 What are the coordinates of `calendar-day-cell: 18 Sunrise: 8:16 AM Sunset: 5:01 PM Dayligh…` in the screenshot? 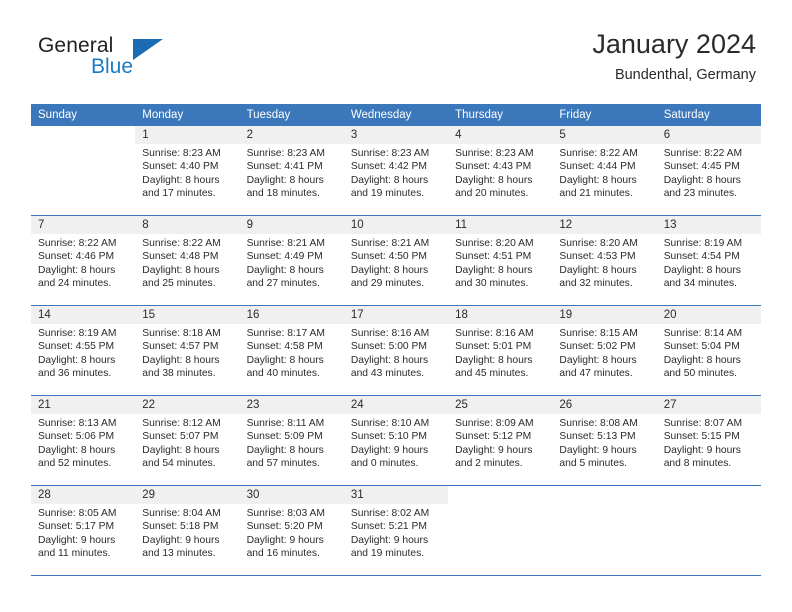 It's located at (500, 350).